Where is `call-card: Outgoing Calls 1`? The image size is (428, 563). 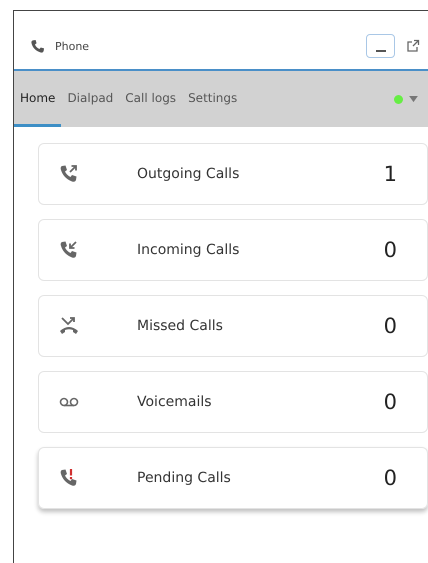 call-card: Outgoing Calls 1 is located at coordinates (233, 174).